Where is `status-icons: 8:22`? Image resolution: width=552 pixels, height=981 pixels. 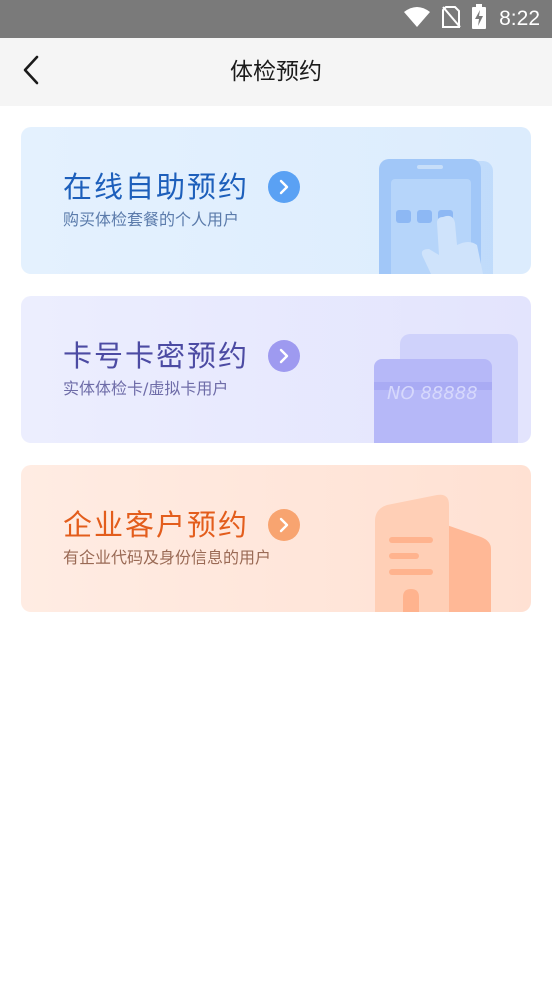
status-icons: 8:22 is located at coordinates (471, 19).